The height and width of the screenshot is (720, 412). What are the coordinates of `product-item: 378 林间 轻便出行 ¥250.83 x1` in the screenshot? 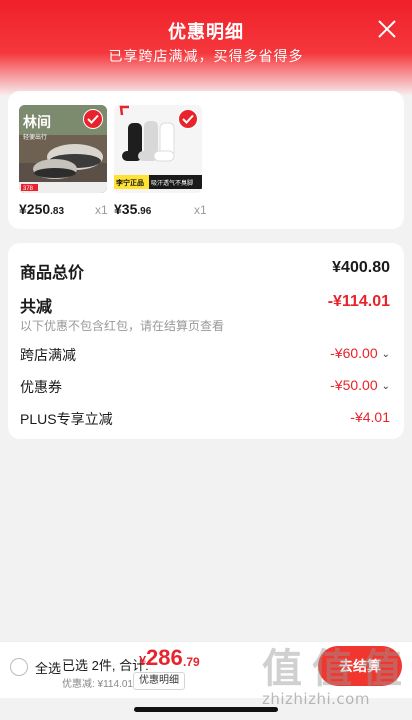 It's located at (64, 161).